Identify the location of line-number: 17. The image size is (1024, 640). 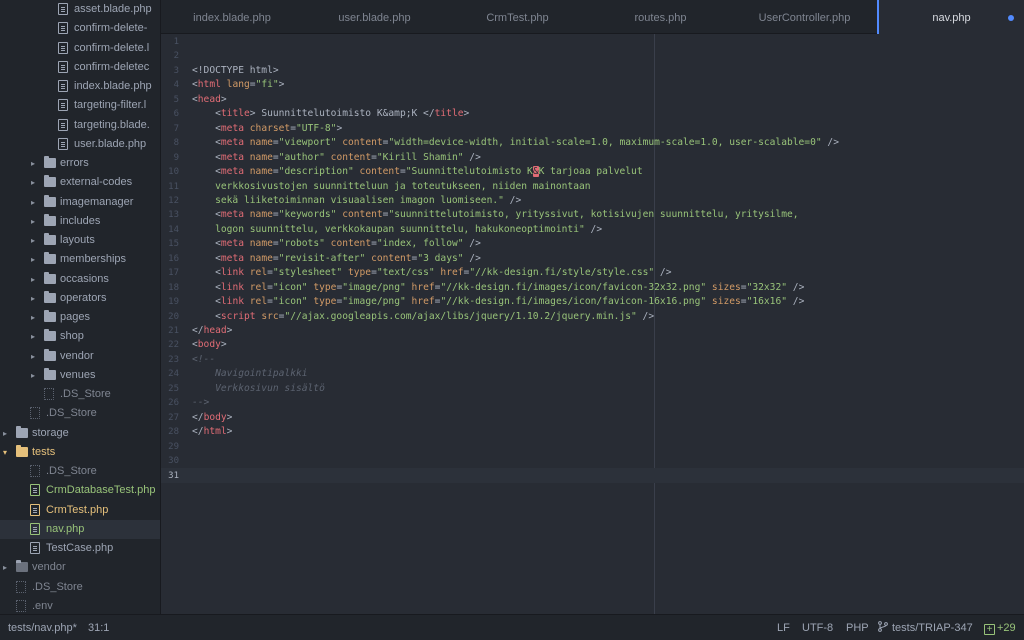
(170, 273).